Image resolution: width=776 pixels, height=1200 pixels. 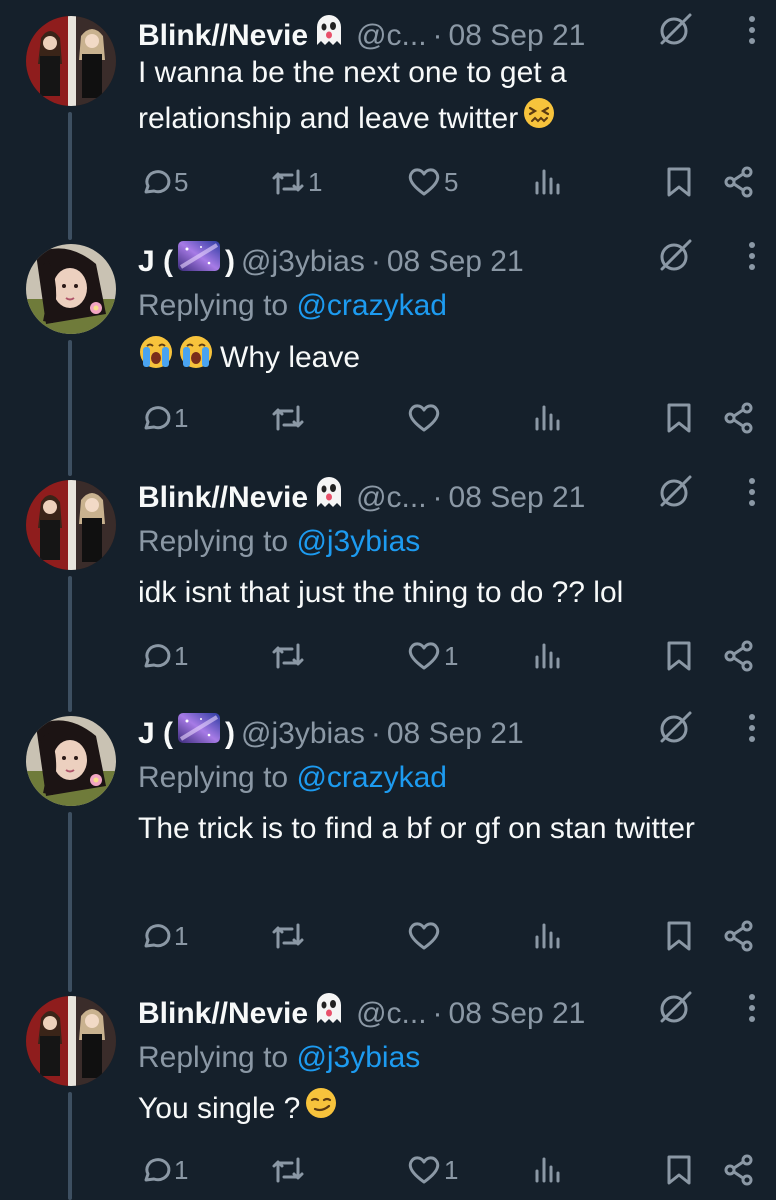 I want to click on tweet-header: J ( ) @j3ybias · 08 Sep 21, so click(x=447, y=734).